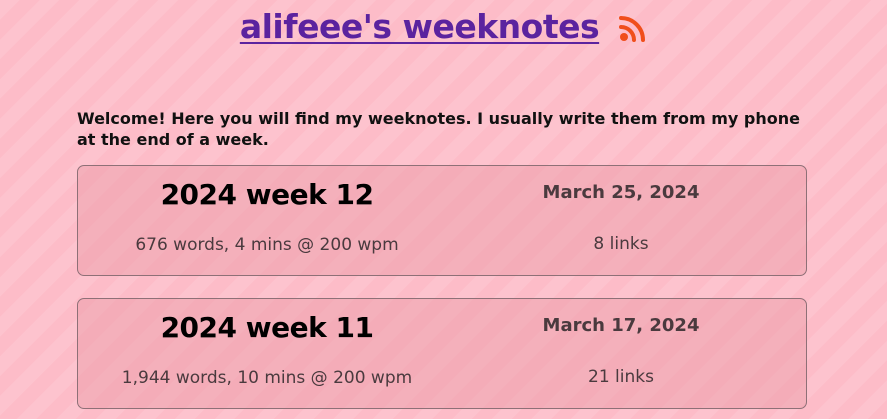 This screenshot has height=419, width=887. What do you see at coordinates (621, 244) in the screenshot?
I see `weeknote-link-count: 8 links` at bounding box center [621, 244].